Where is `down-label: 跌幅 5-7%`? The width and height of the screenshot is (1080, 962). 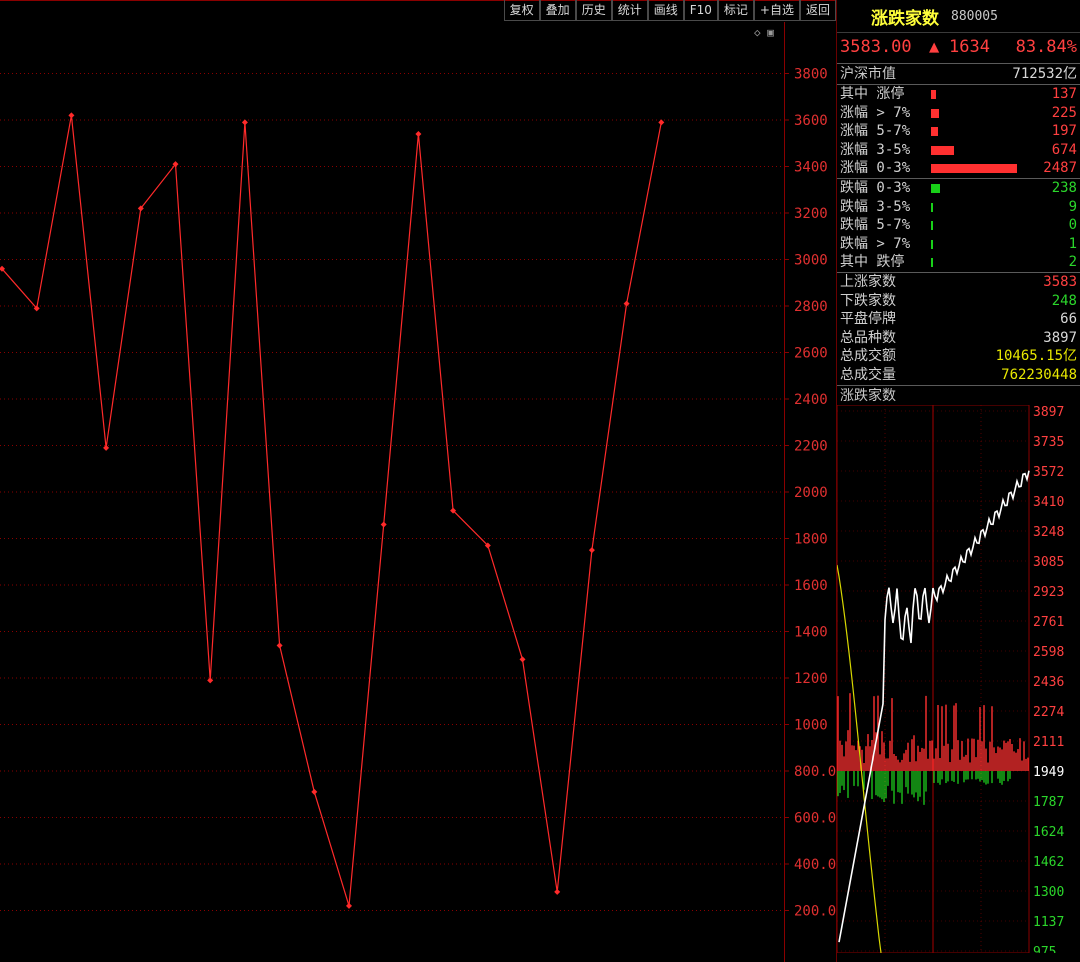 down-label: 跌幅 5-7% is located at coordinates (875, 225).